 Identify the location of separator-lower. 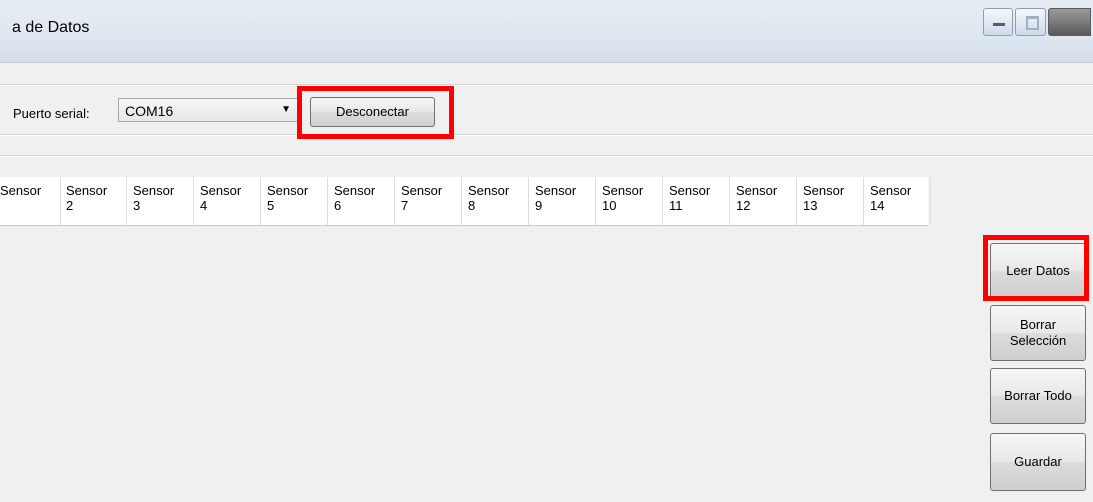
(546, 155).